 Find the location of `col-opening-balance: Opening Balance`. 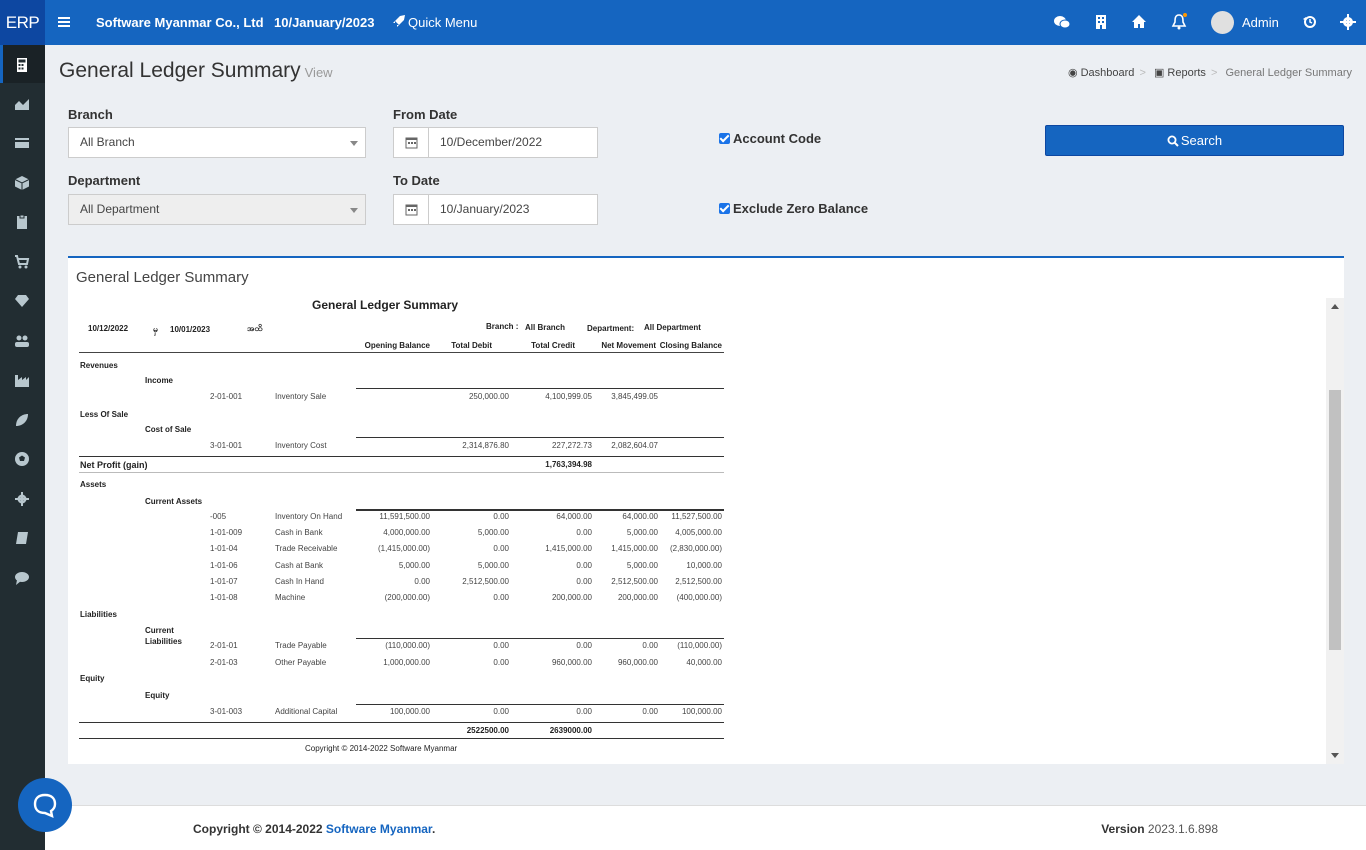

col-opening-balance: Opening Balance is located at coordinates (397, 345).